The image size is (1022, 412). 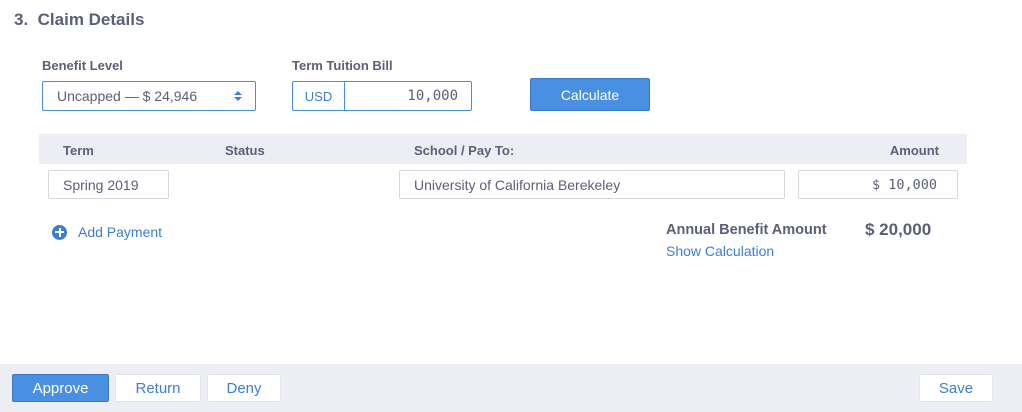 I want to click on benefit-level-label: Benefit Level, so click(x=82, y=65).